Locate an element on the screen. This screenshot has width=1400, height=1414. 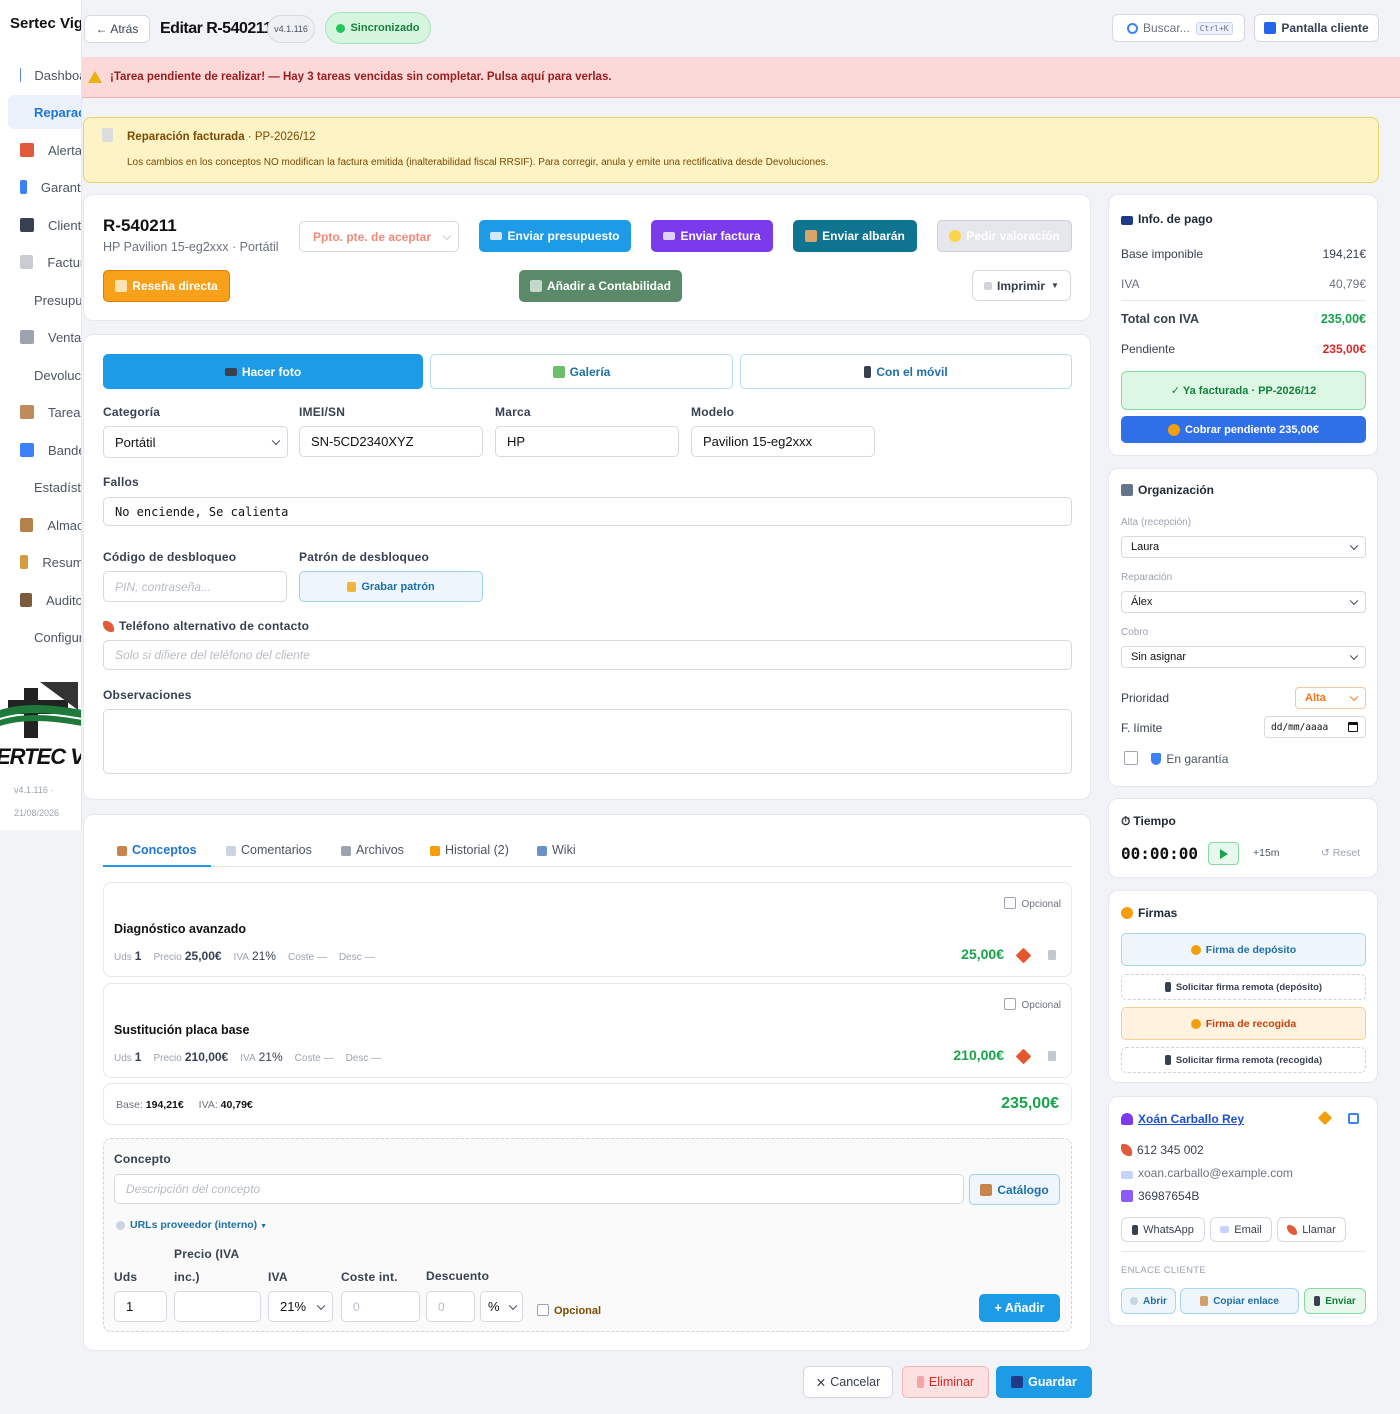
optional-checkbox: Opcional is located at coordinates (569, 1310).